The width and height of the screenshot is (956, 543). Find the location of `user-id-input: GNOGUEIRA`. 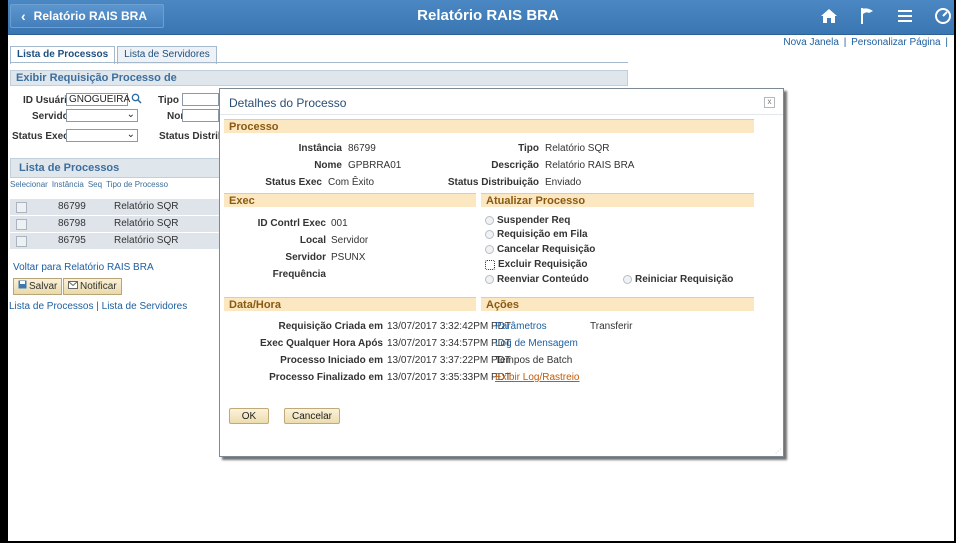

user-id-input: GNOGUEIRA is located at coordinates (98, 99).